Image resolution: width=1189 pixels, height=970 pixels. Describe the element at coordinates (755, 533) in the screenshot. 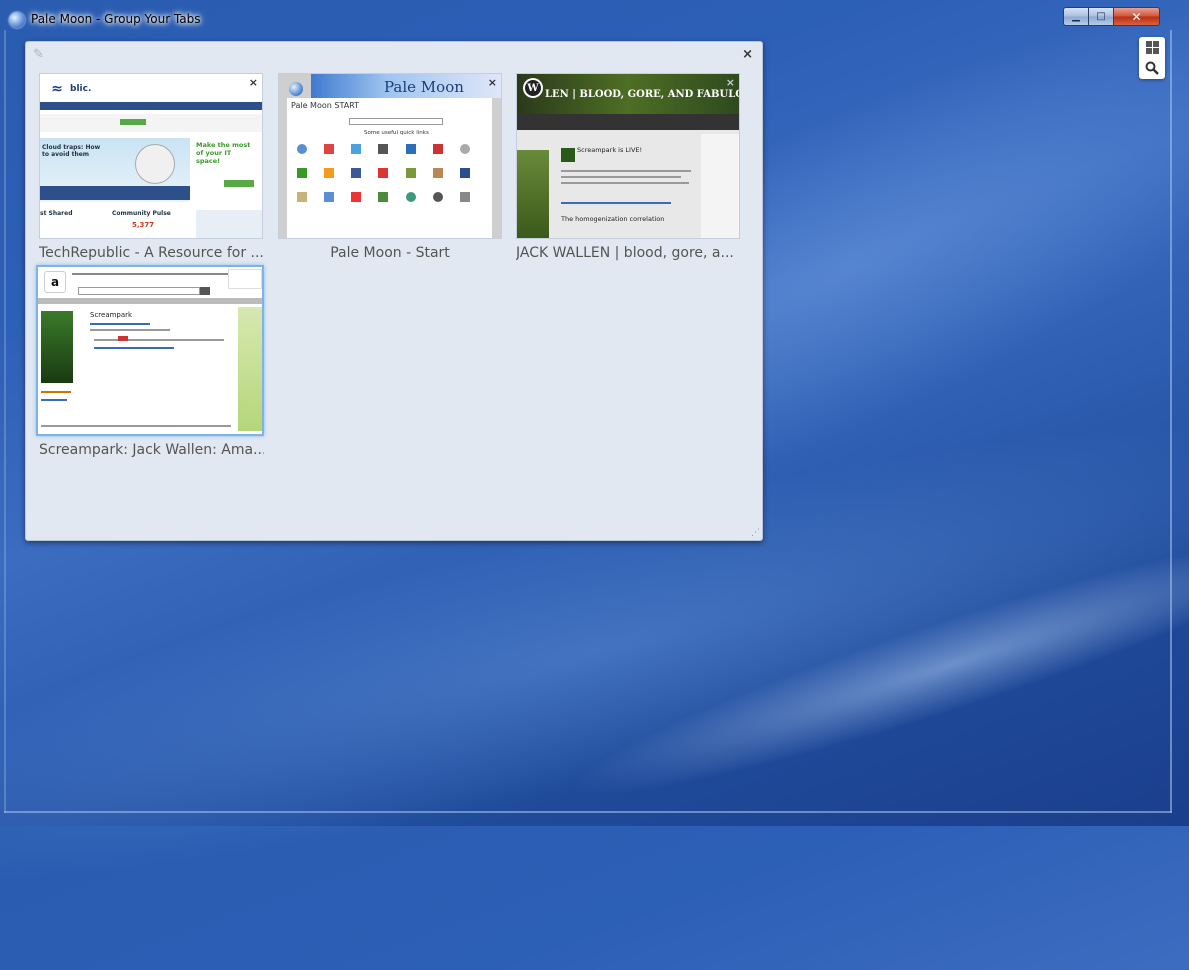

I see `group-resize-handle: ⋰` at that location.